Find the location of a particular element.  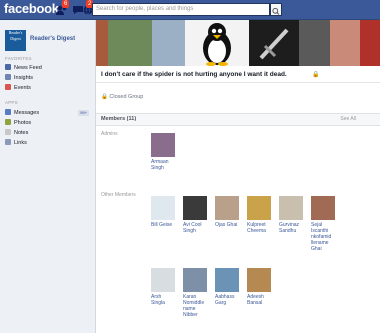

member-name-link: Ojas Ghai is located at coordinates (230, 225).